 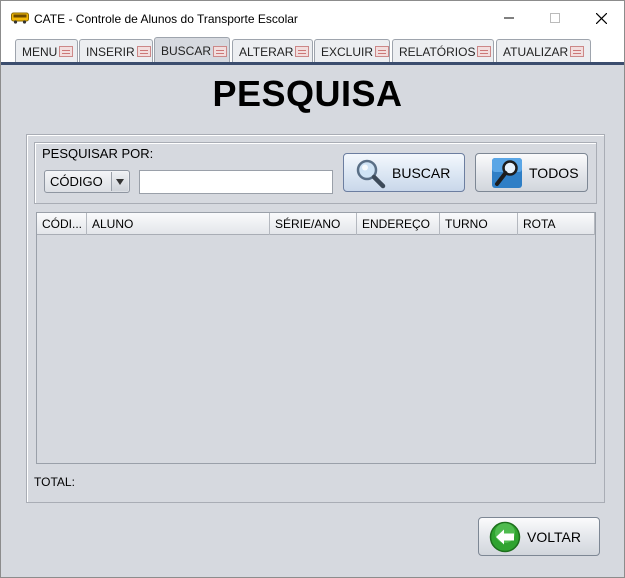 What do you see at coordinates (536, 51) in the screenshot?
I see `tab-label: ATUALIZAR` at bounding box center [536, 51].